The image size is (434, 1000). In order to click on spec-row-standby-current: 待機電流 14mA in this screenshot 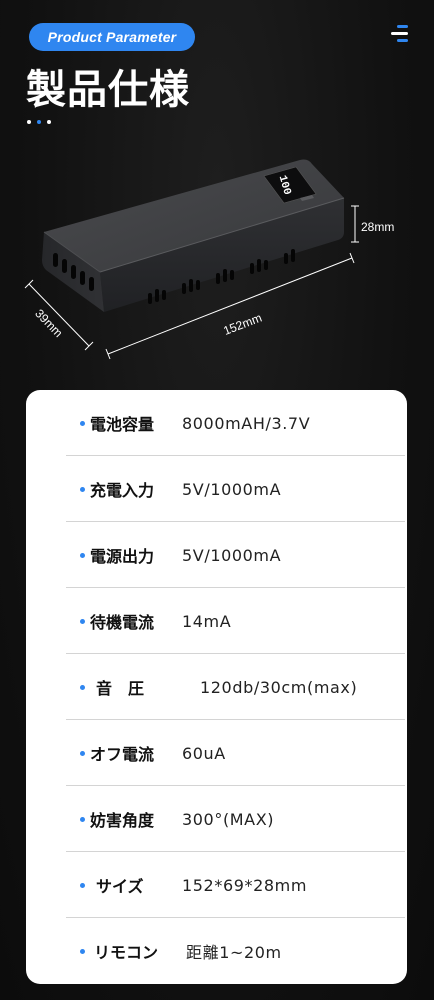, I will do `click(228, 621)`.